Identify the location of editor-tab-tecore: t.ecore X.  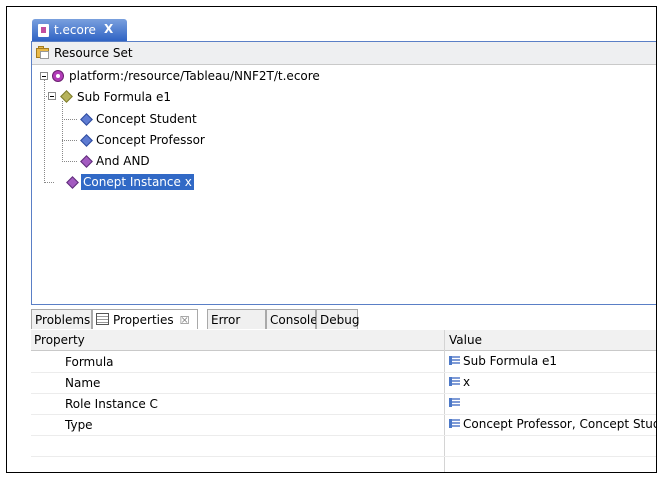
(79, 30).